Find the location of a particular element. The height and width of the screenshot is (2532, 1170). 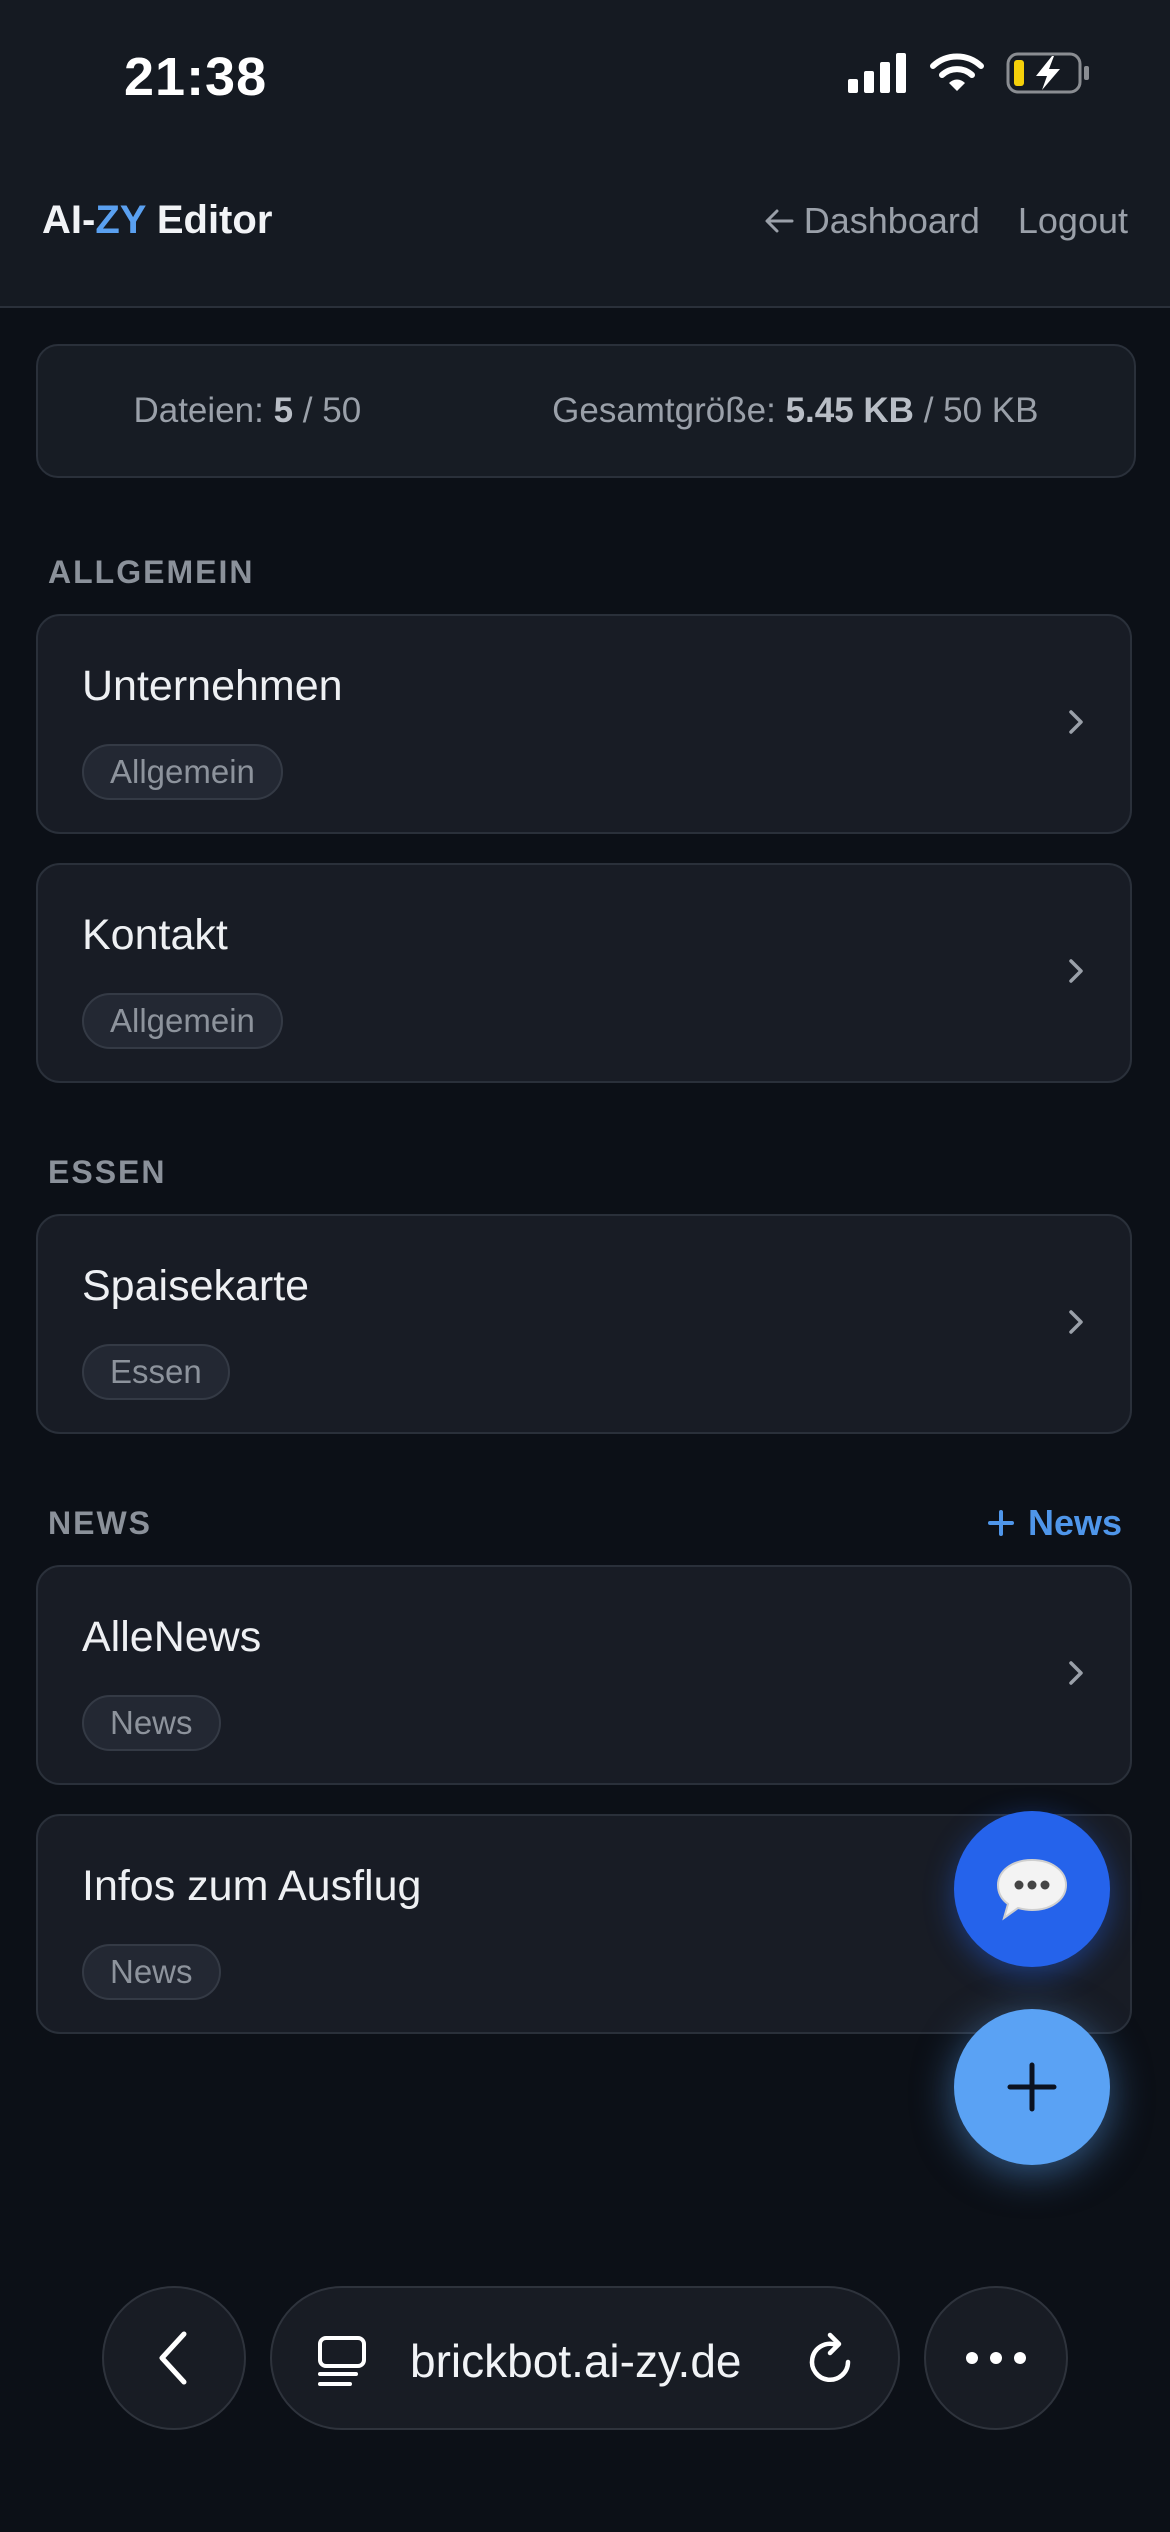

file-card-kontakt: Kontakt Allgemein is located at coordinates (584, 973).